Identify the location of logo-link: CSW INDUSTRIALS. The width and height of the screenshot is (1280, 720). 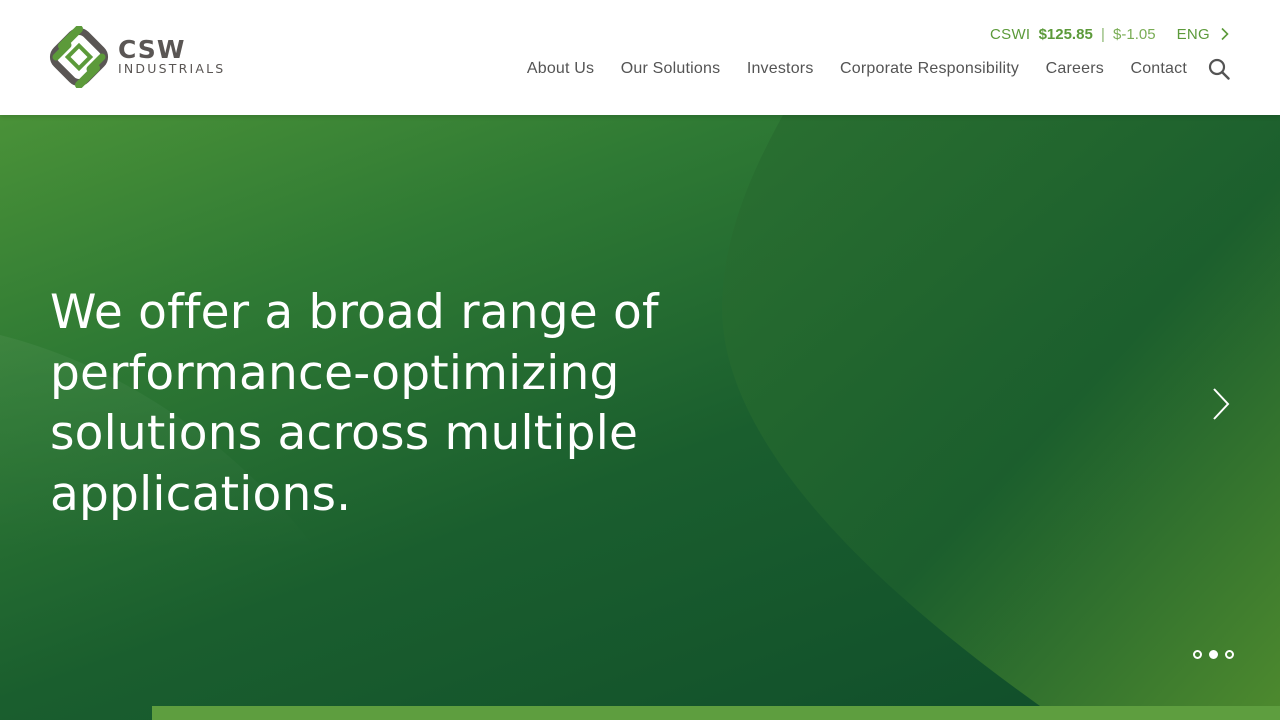
(136, 57).